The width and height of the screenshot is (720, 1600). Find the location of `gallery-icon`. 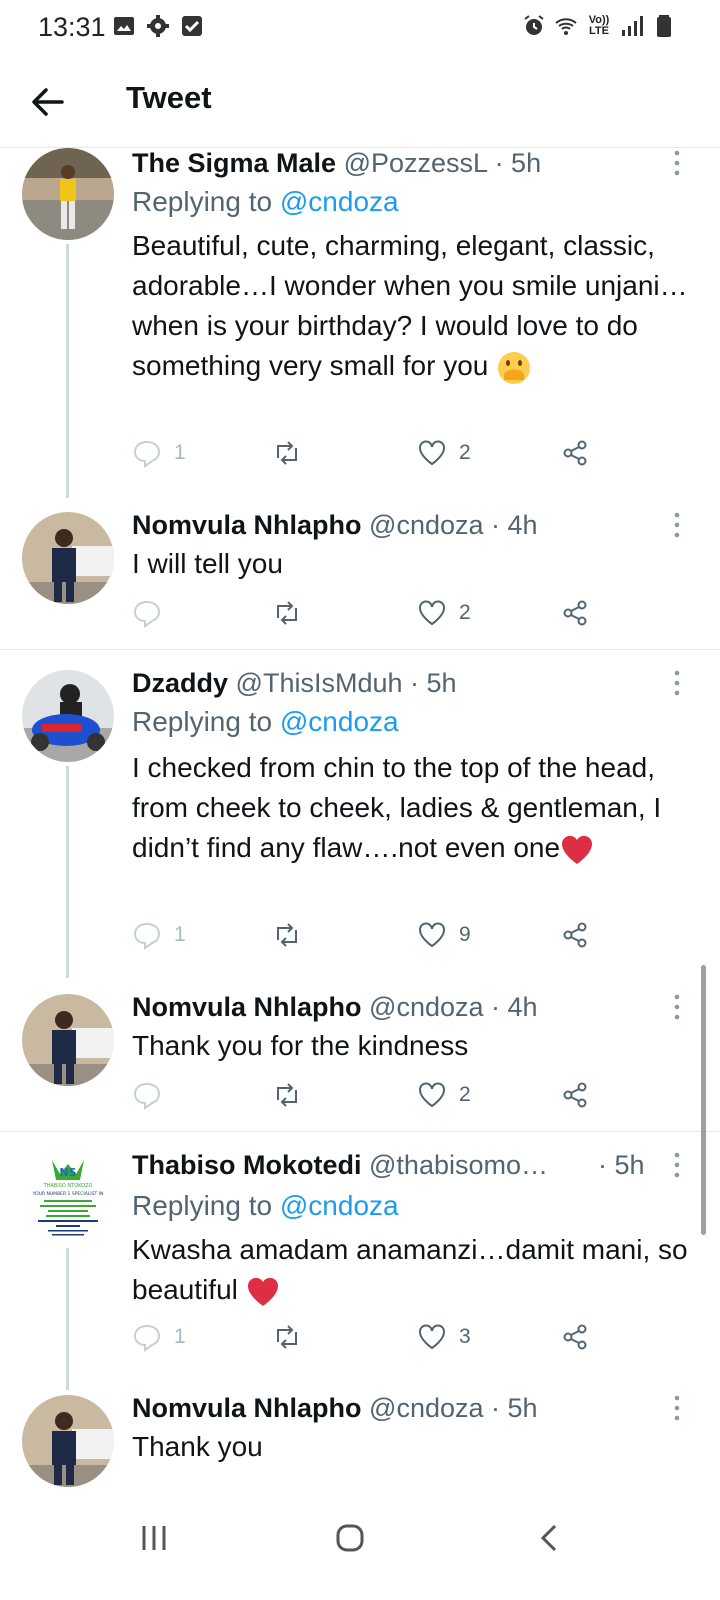

gallery-icon is located at coordinates (124, 26).